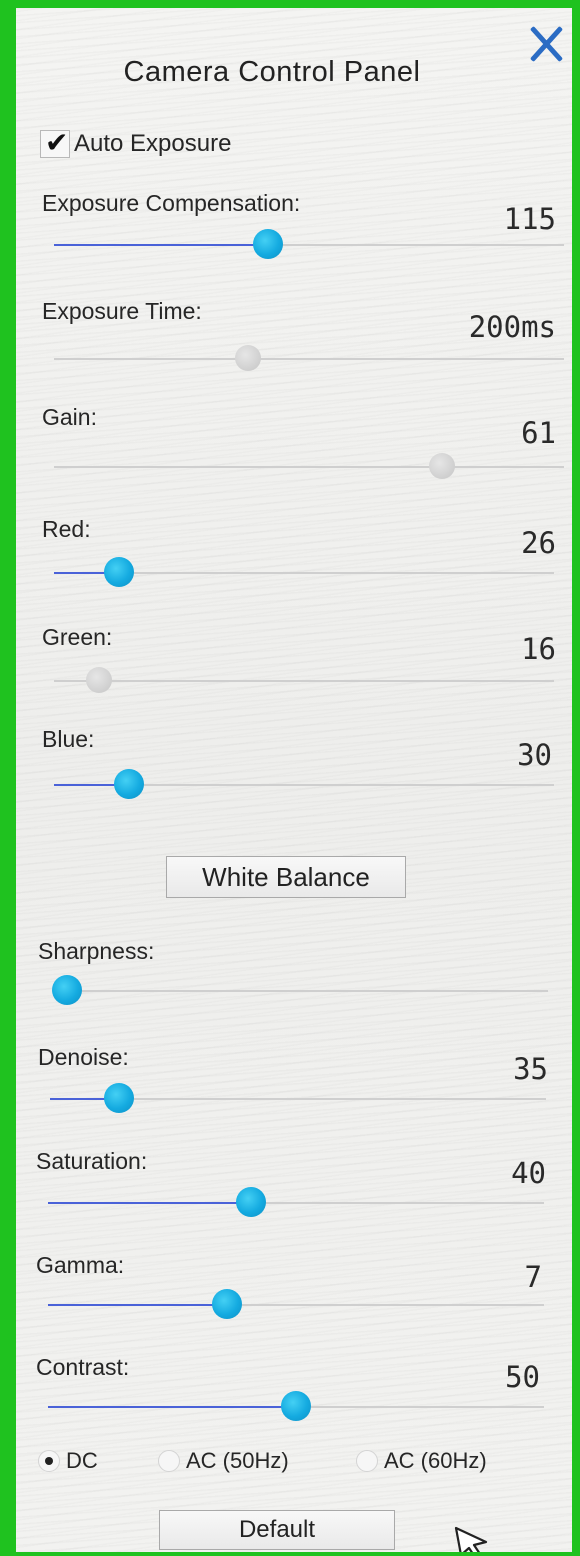  Describe the element at coordinates (296, 1202) in the screenshot. I see `saturation-slider` at that location.